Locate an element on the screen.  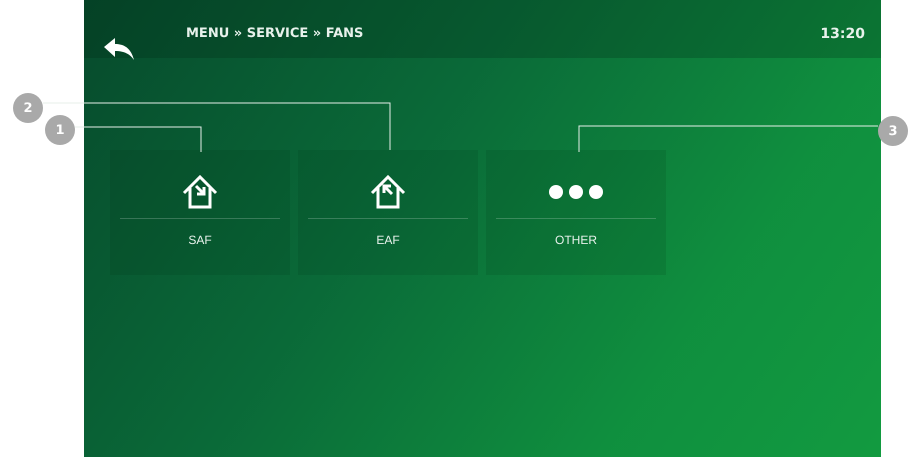
callout-number: 2 is located at coordinates (28, 108).